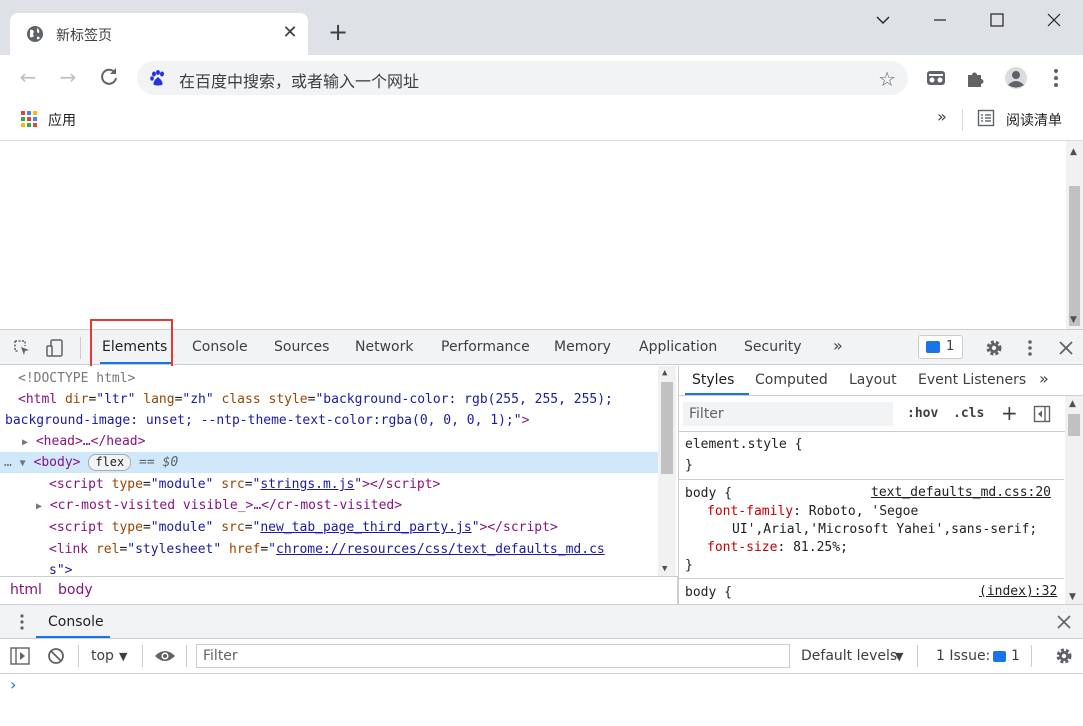 This screenshot has width=1083, height=726. I want to click on incognito-extension-icon, so click(936, 78).